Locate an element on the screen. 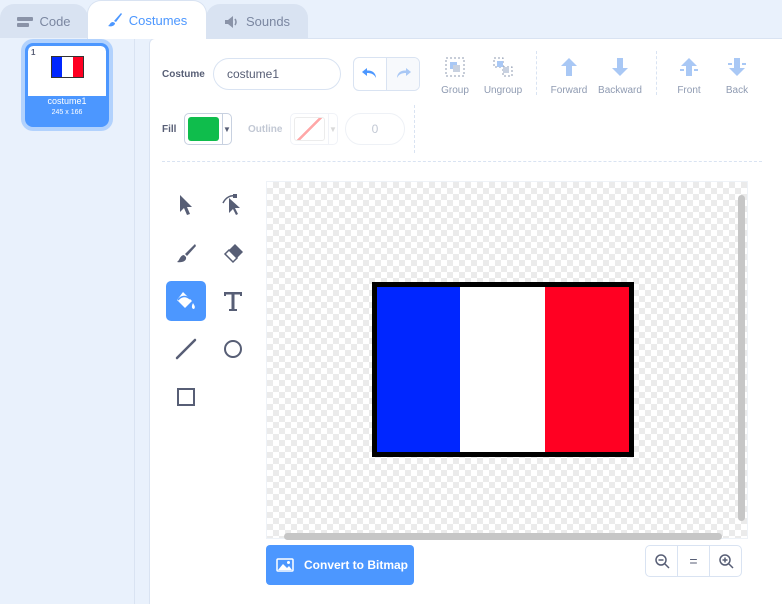  back-label: Back is located at coordinates (737, 90).